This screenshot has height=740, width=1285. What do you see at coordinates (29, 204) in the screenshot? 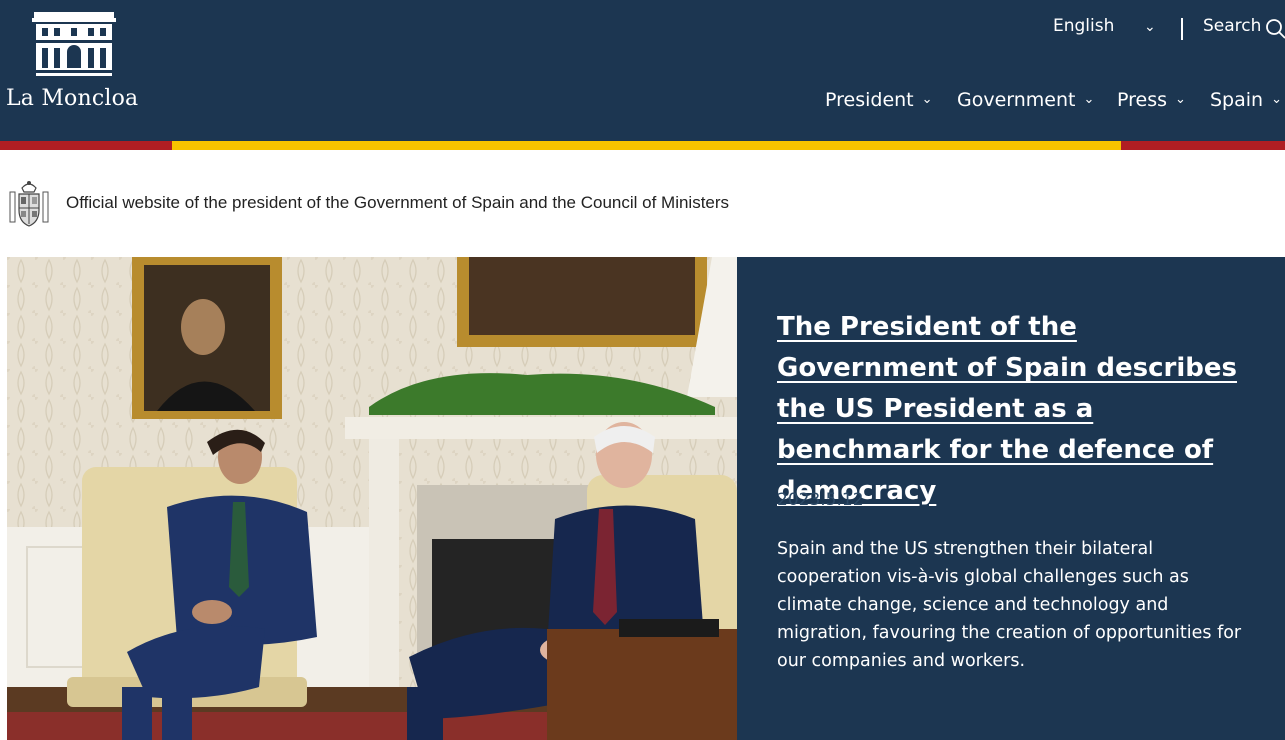
I see `coat-of-arms-icon` at bounding box center [29, 204].